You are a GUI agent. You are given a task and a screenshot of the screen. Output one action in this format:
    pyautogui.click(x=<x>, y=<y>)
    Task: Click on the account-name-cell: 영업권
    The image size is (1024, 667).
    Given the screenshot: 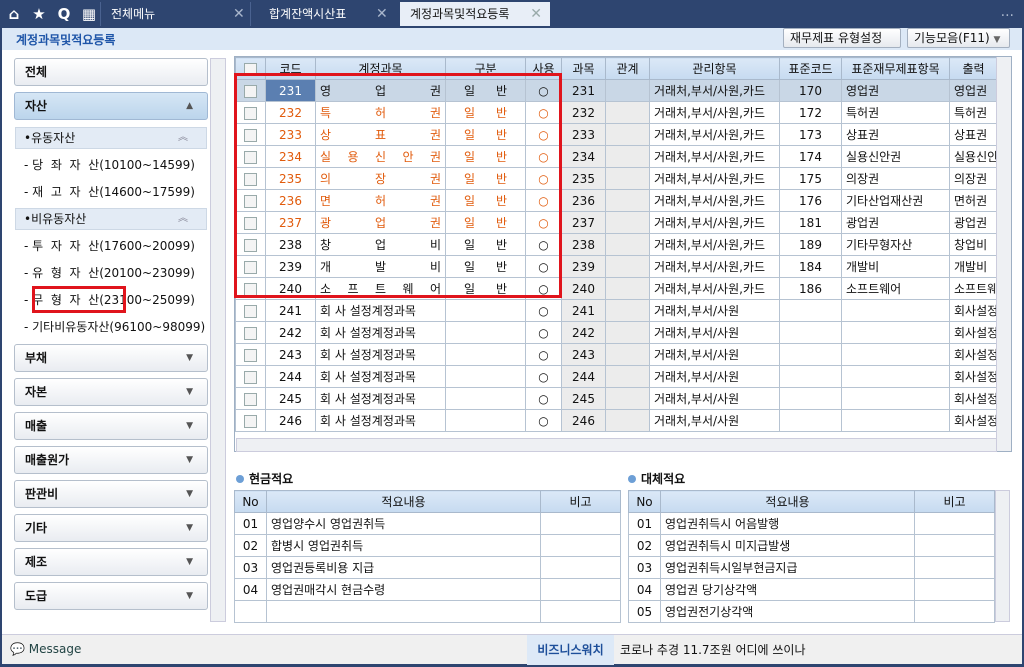 What is the action you would take?
    pyautogui.click(x=380, y=90)
    